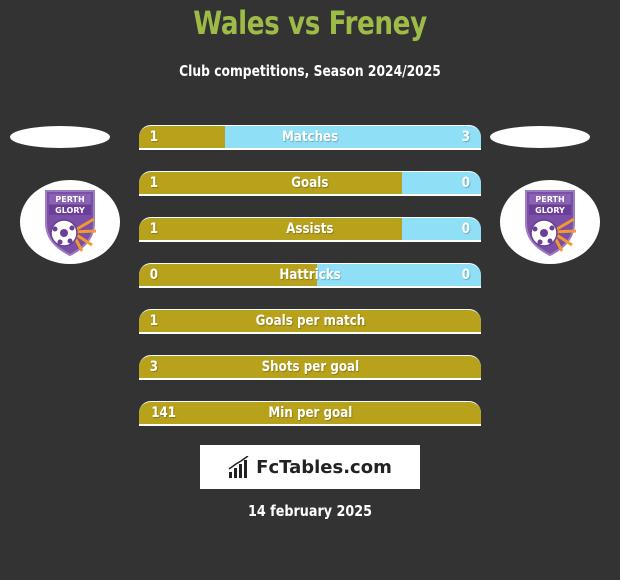  What do you see at coordinates (324, 467) in the screenshot?
I see `brand-name: FcTables.com` at bounding box center [324, 467].